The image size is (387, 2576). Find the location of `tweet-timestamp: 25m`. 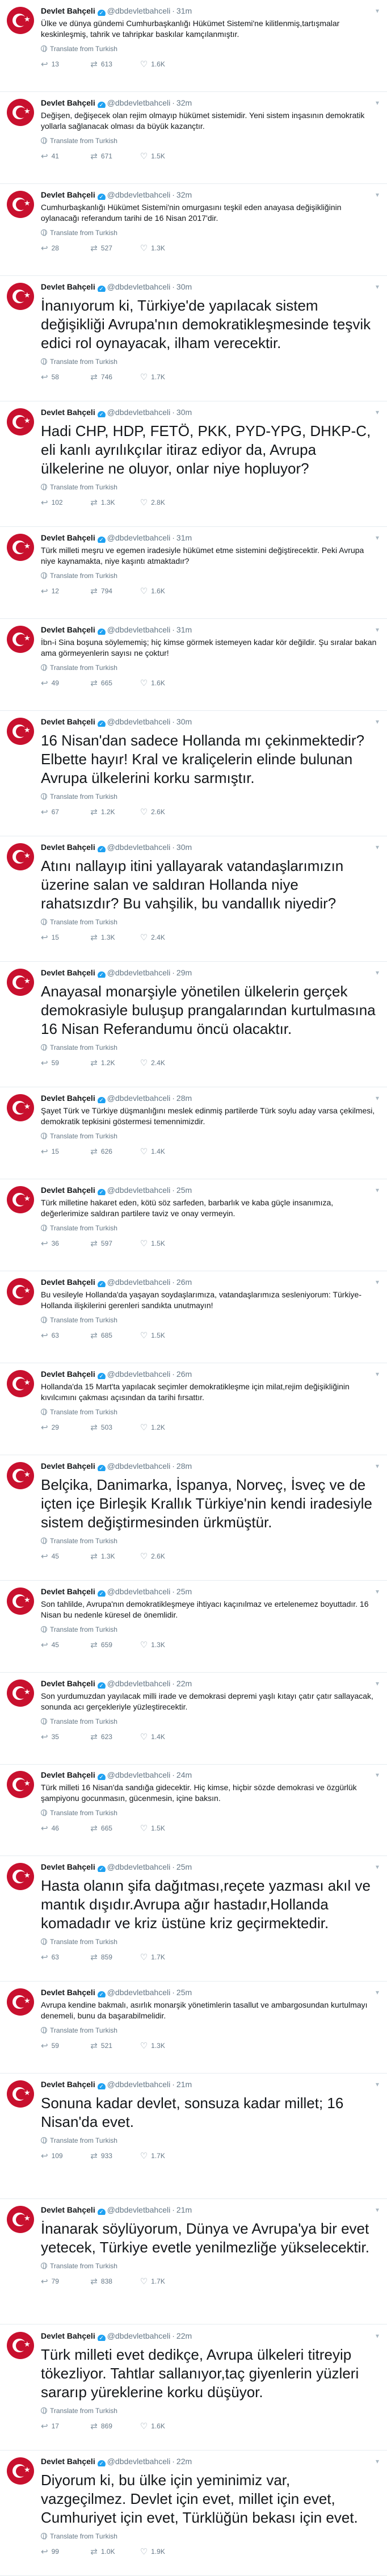

tweet-timestamp: 25m is located at coordinates (184, 1866).